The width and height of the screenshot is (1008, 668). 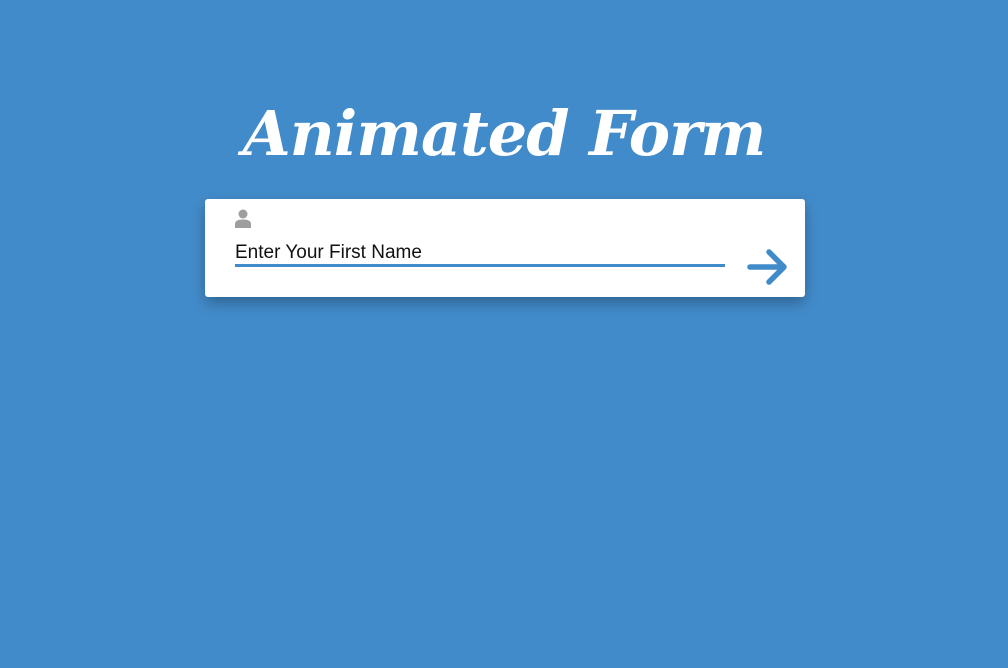 I want to click on form-card: Enter Your First Name, so click(x=505, y=248).